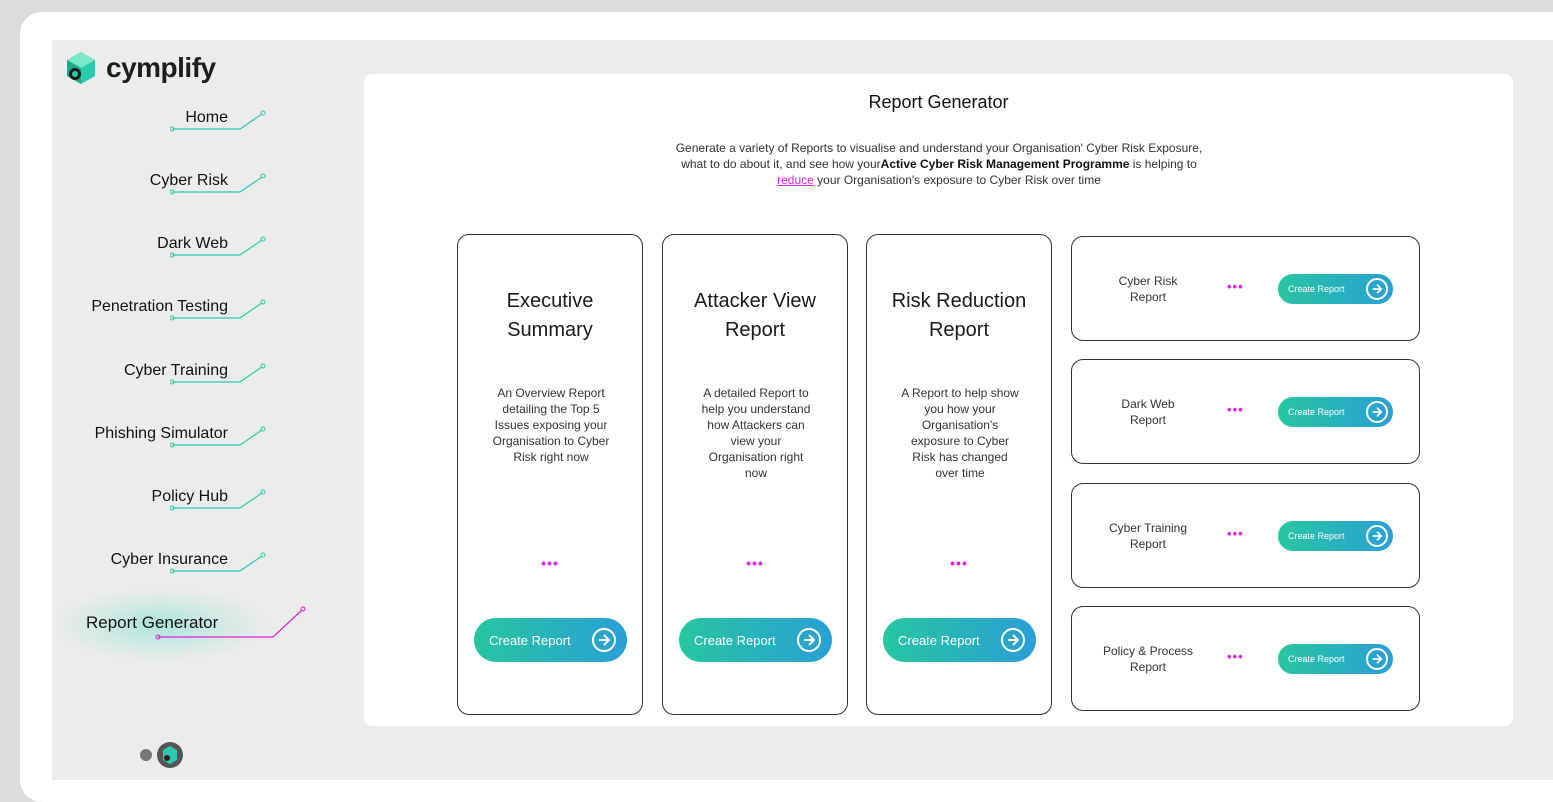 The image size is (1553, 802). I want to click on card-title-line2: Summary, so click(550, 330).